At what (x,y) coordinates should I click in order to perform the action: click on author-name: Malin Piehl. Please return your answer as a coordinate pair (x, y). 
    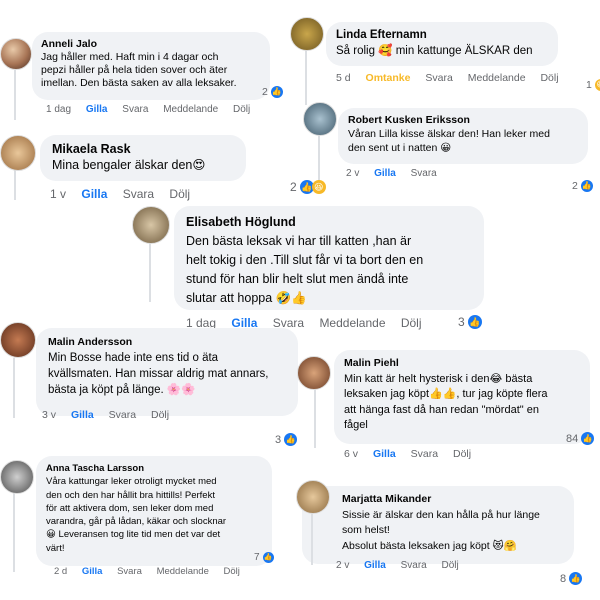
    Looking at the image, I should click on (462, 364).